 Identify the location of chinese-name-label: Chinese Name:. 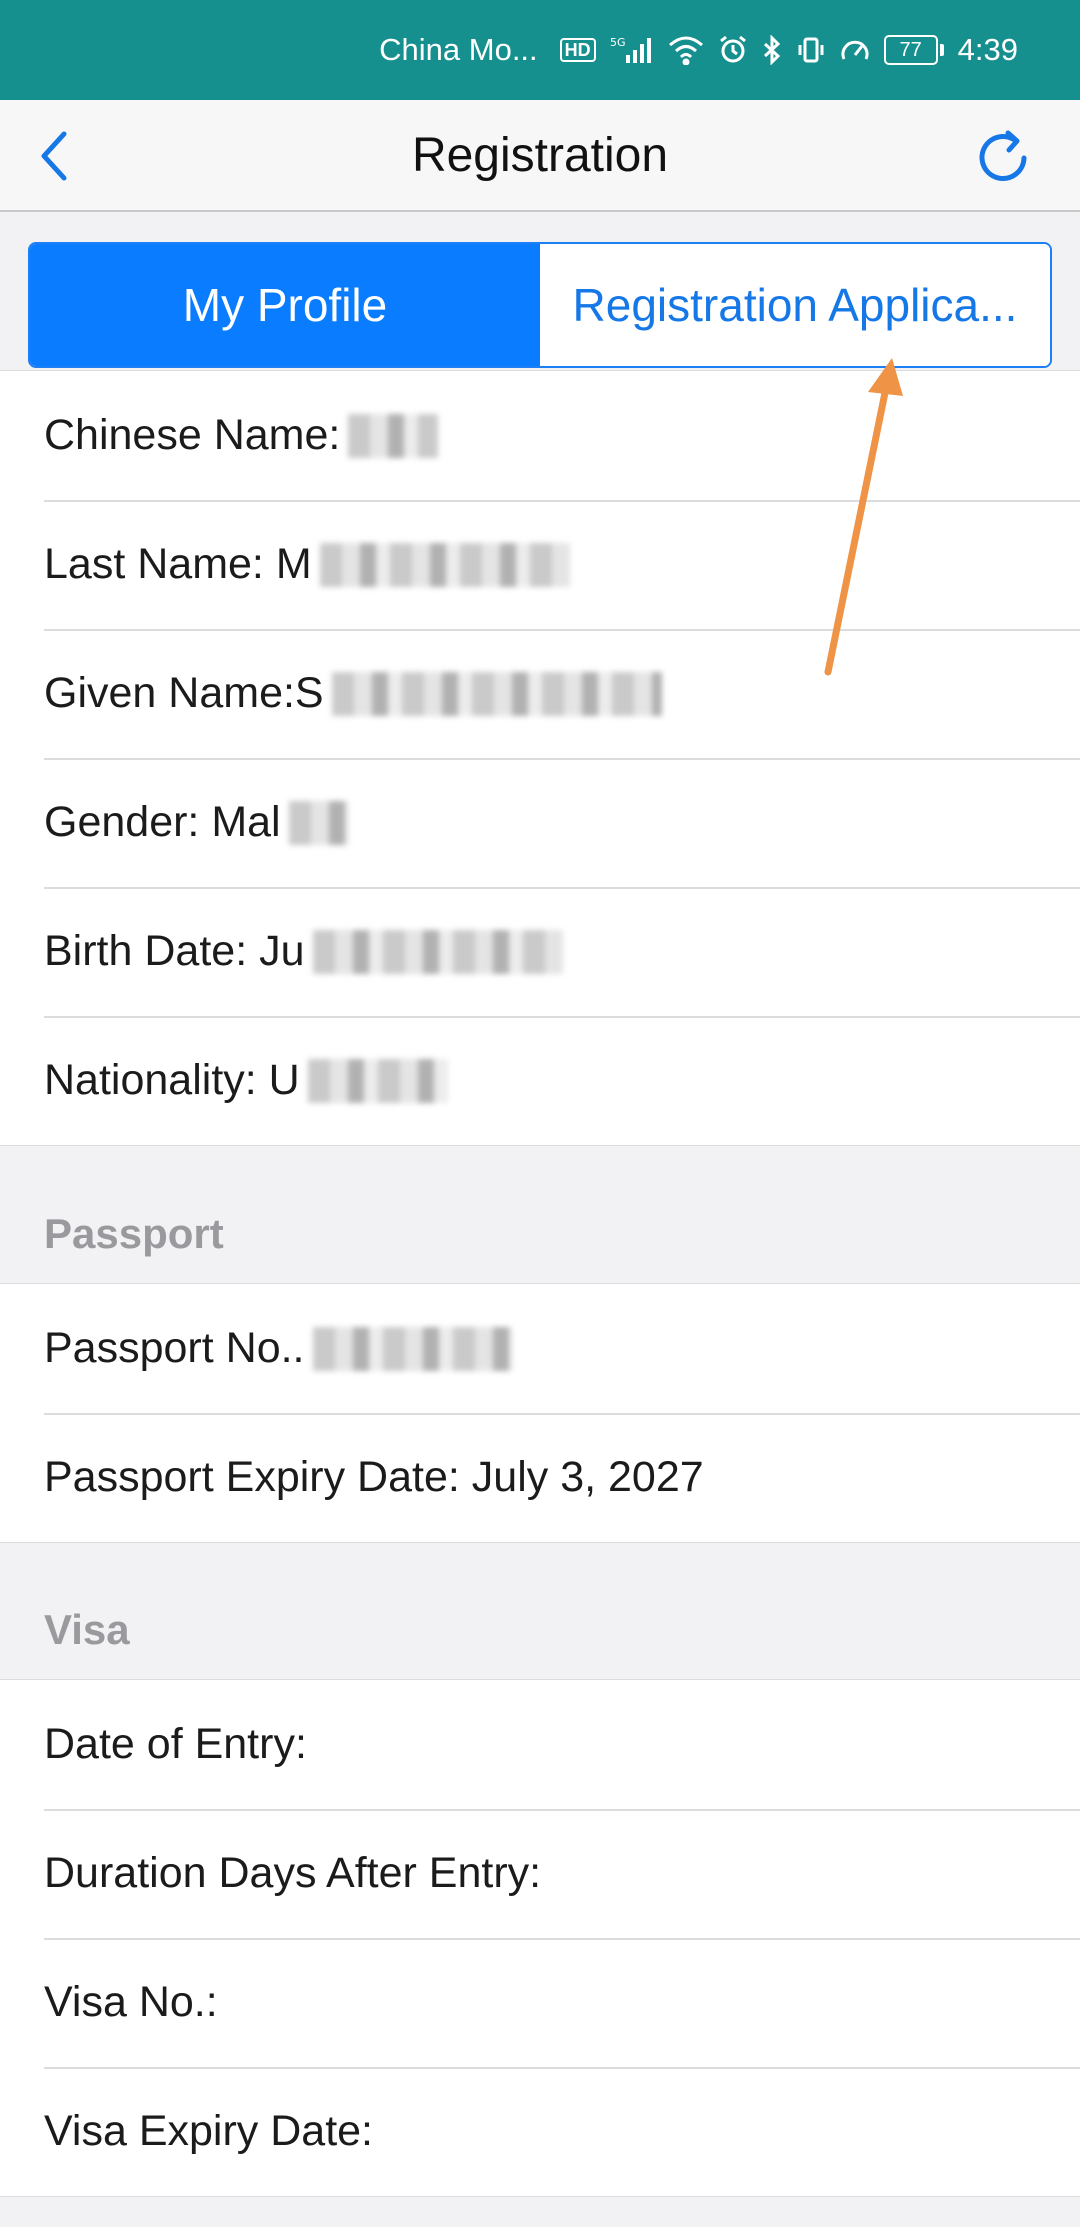
(192, 435).